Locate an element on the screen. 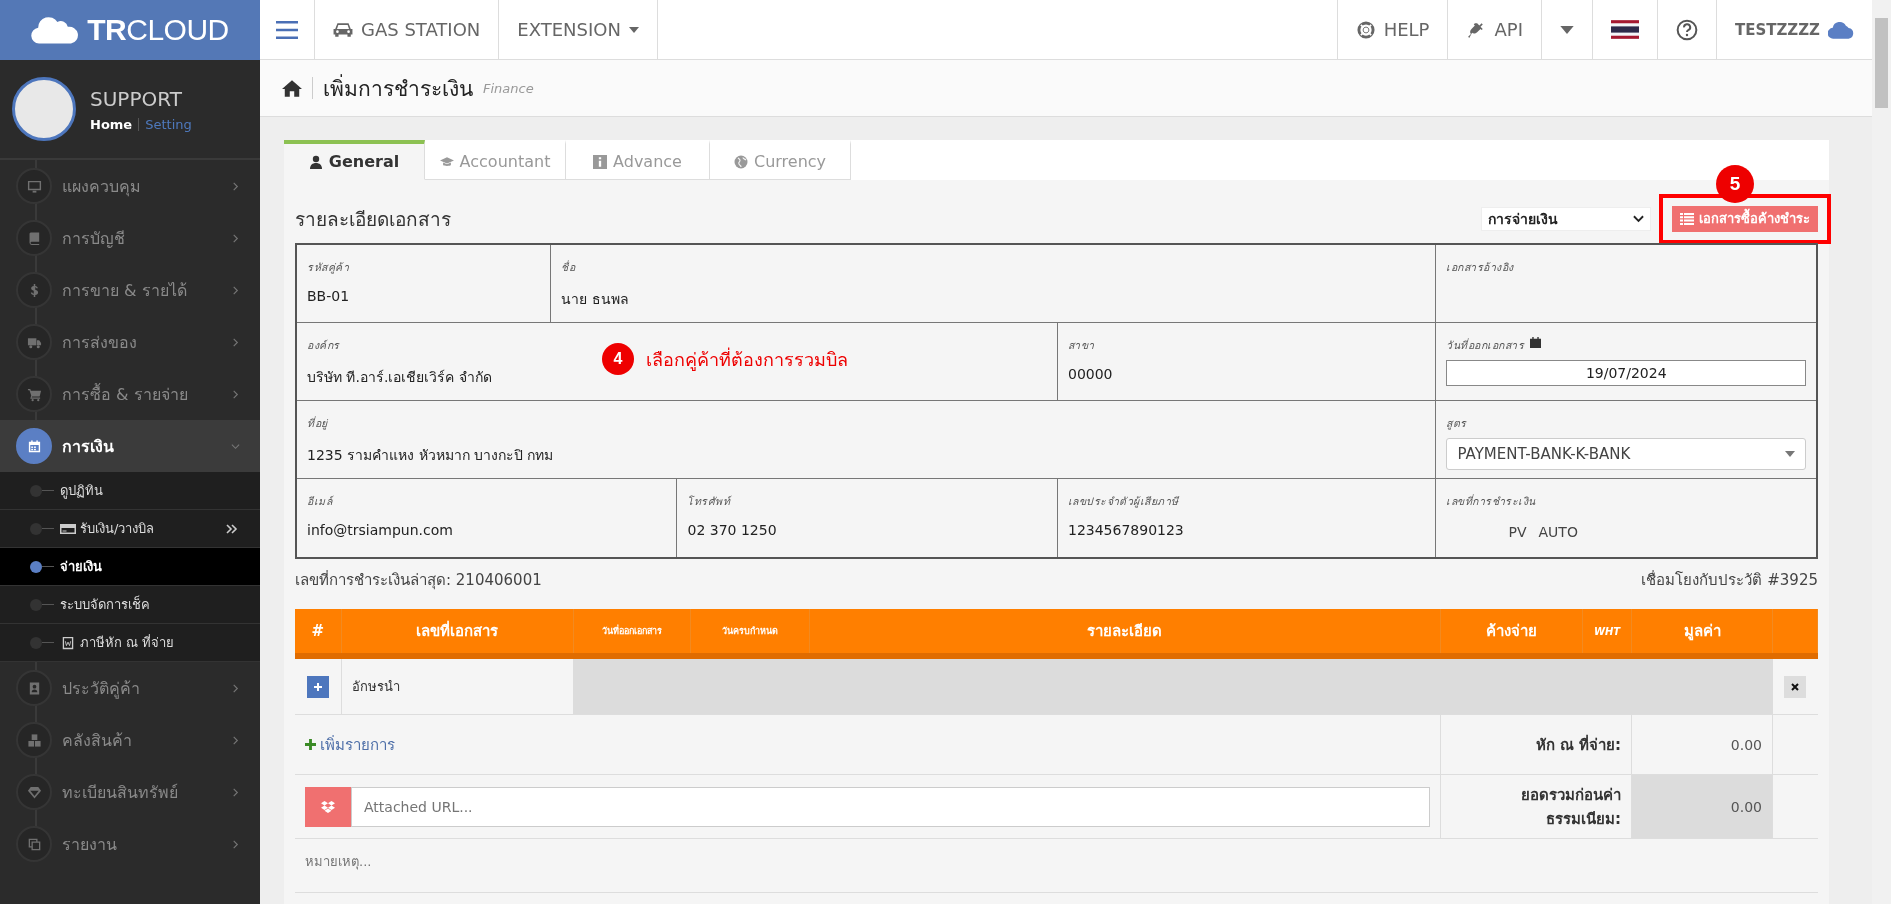 The width and height of the screenshot is (1891, 904). field-value: บริษัท ที.อาร์.เอเชียเวิร์ค จำกัด is located at coordinates (400, 377).